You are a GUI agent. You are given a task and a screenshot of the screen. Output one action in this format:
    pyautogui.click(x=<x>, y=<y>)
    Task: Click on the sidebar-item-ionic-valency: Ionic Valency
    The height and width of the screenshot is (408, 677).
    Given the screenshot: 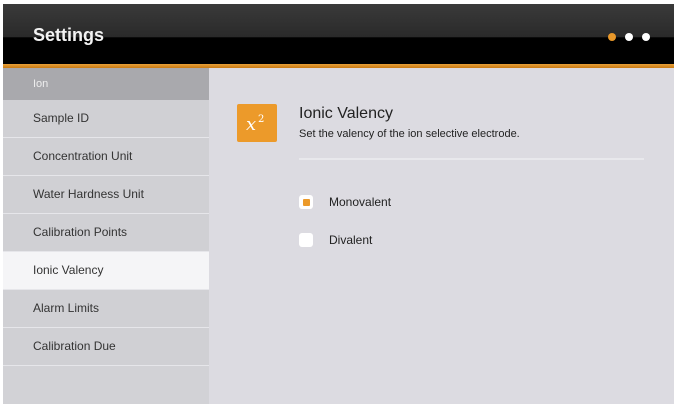 What is the action you would take?
    pyautogui.click(x=106, y=271)
    